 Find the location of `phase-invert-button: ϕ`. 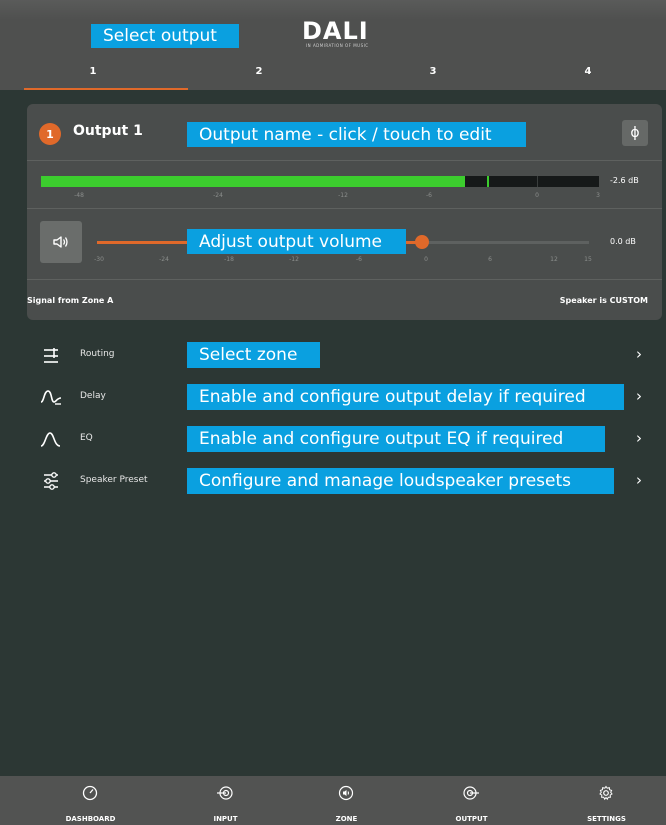

phase-invert-button: ϕ is located at coordinates (635, 133).